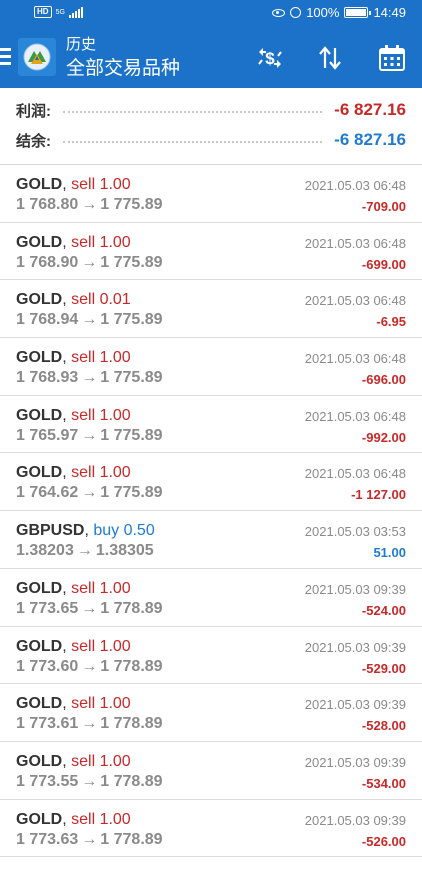 This screenshot has width=422, height=883. Describe the element at coordinates (211, 110) in the screenshot. I see `profit-row: 利润: -6 827.16` at that location.